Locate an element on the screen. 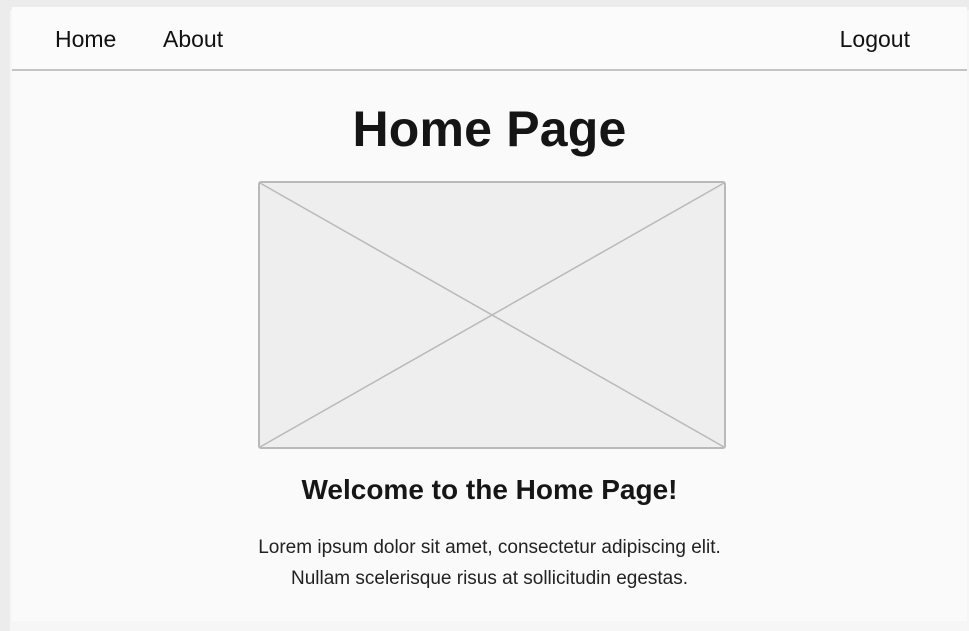  nav-link-home: Home is located at coordinates (85, 39).